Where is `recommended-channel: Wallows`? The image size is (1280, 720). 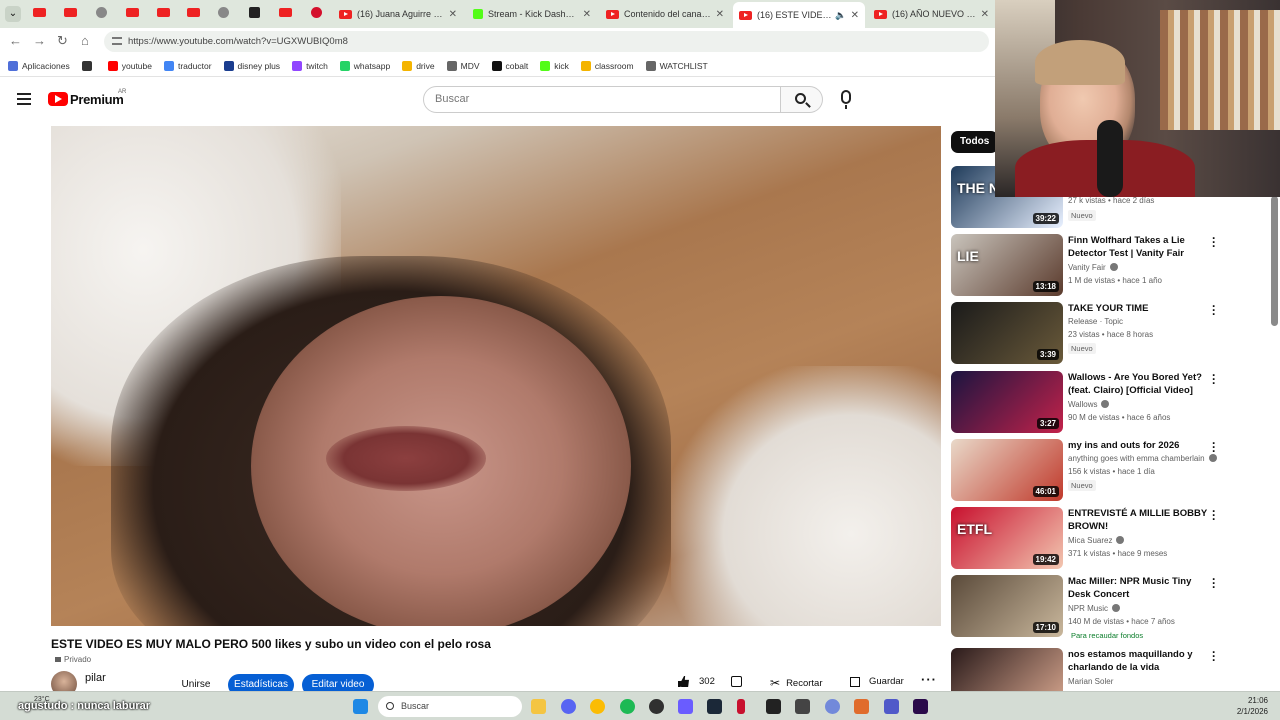
recommended-channel: Wallows is located at coordinates (1089, 404).